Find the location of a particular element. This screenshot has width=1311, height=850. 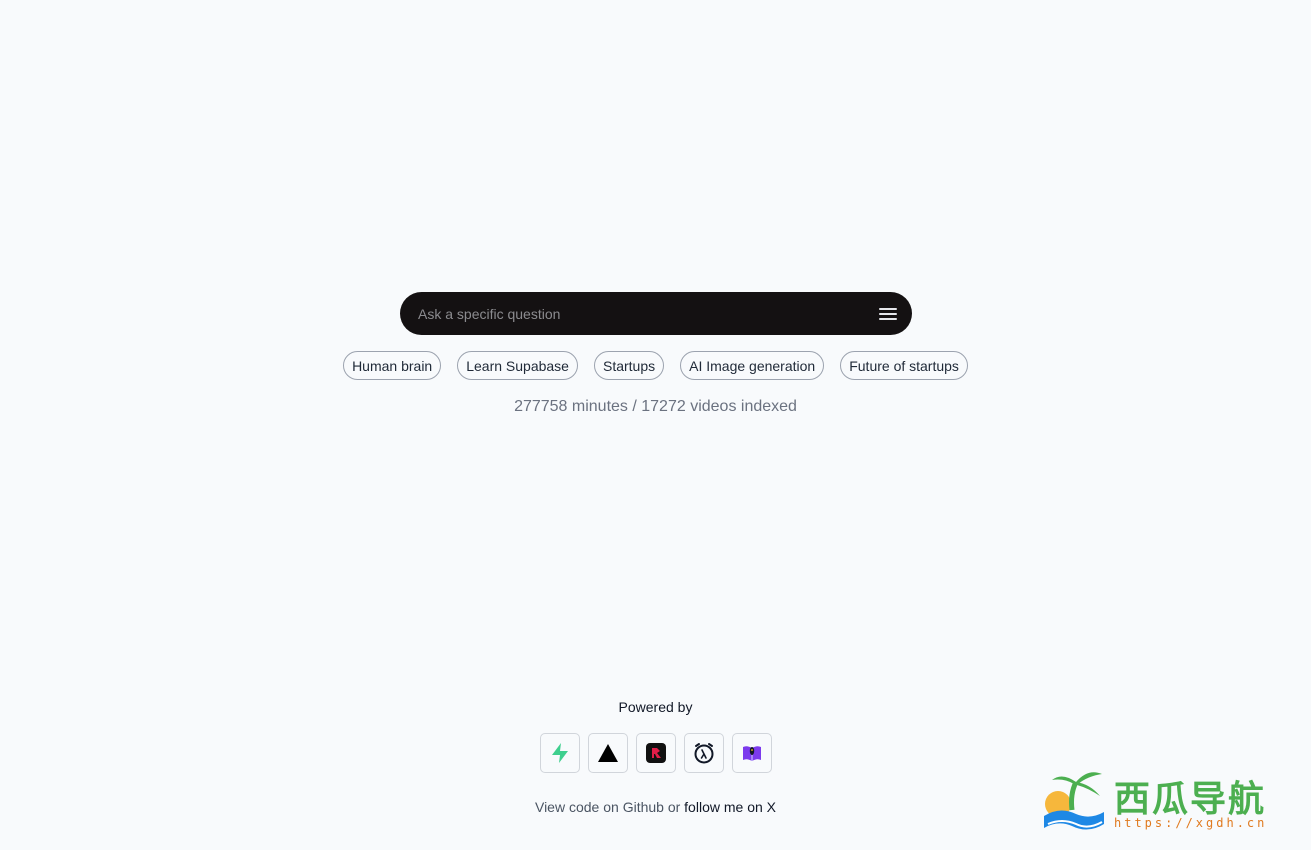

purple-app-icon is located at coordinates (751, 753).